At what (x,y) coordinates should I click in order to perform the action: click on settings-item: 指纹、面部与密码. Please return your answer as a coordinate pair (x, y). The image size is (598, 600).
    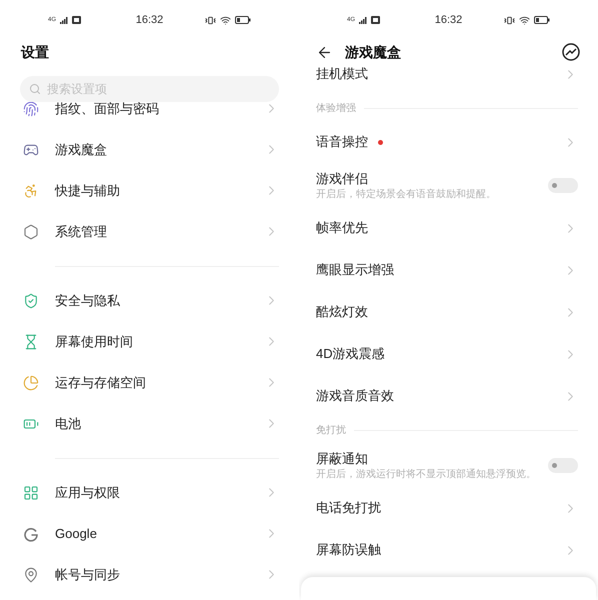
    Looking at the image, I should click on (149, 115).